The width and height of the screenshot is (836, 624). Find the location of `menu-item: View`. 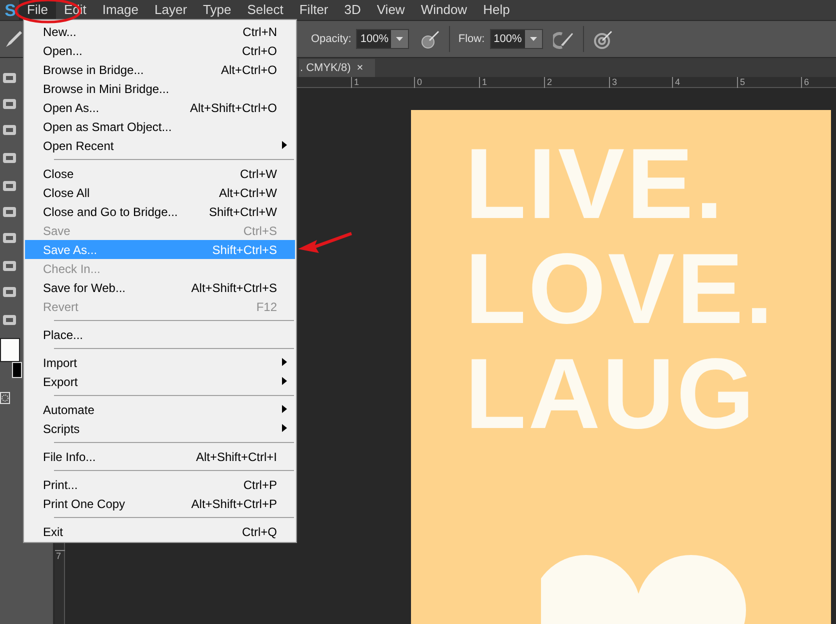

menu-item: View is located at coordinates (390, 10).